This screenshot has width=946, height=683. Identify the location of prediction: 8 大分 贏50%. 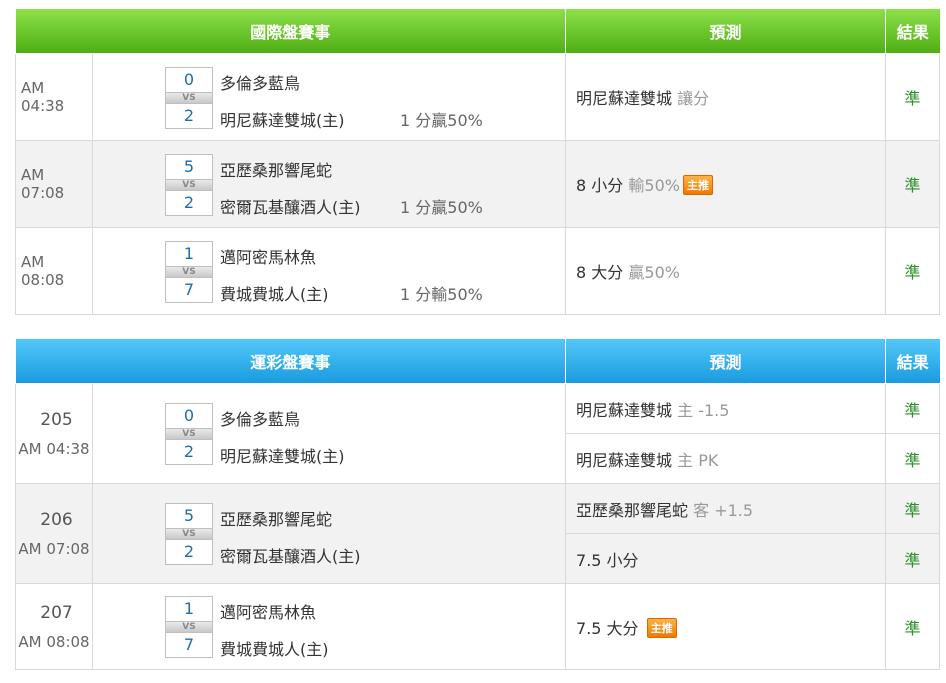
(726, 271).